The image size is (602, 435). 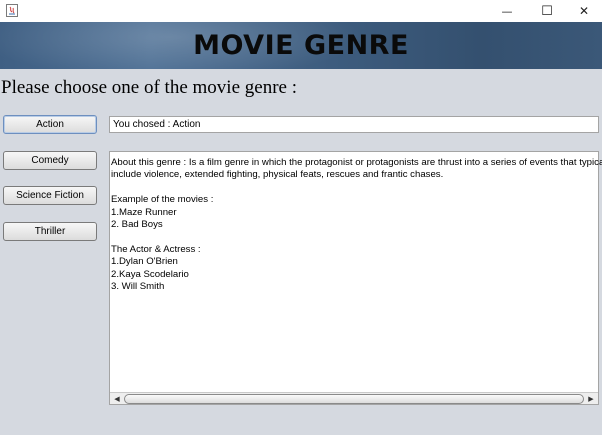 I want to click on details-line: 1.Maze Runner, so click(x=144, y=212).